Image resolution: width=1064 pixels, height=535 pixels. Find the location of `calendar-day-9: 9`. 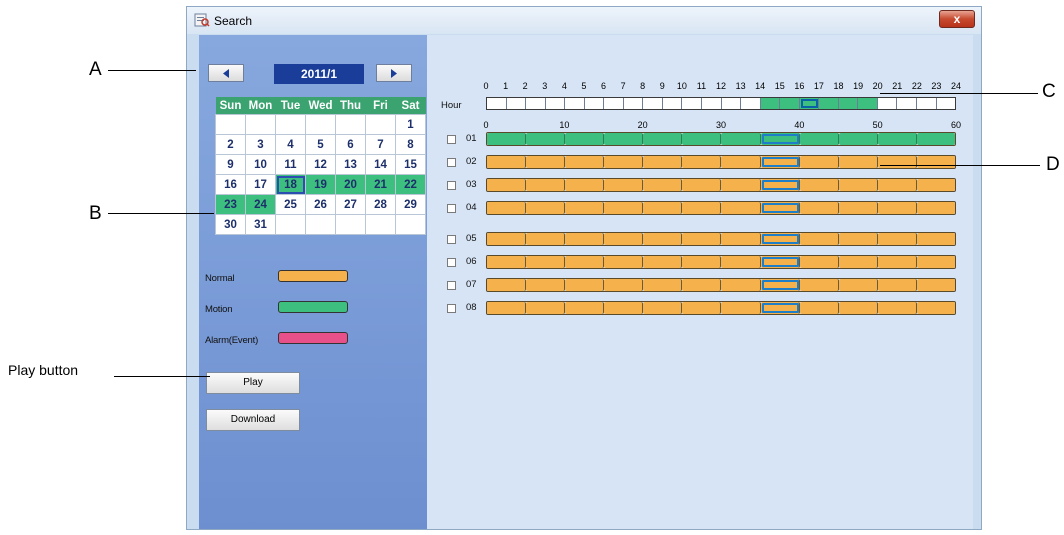

calendar-day-9: 9 is located at coordinates (230, 164).